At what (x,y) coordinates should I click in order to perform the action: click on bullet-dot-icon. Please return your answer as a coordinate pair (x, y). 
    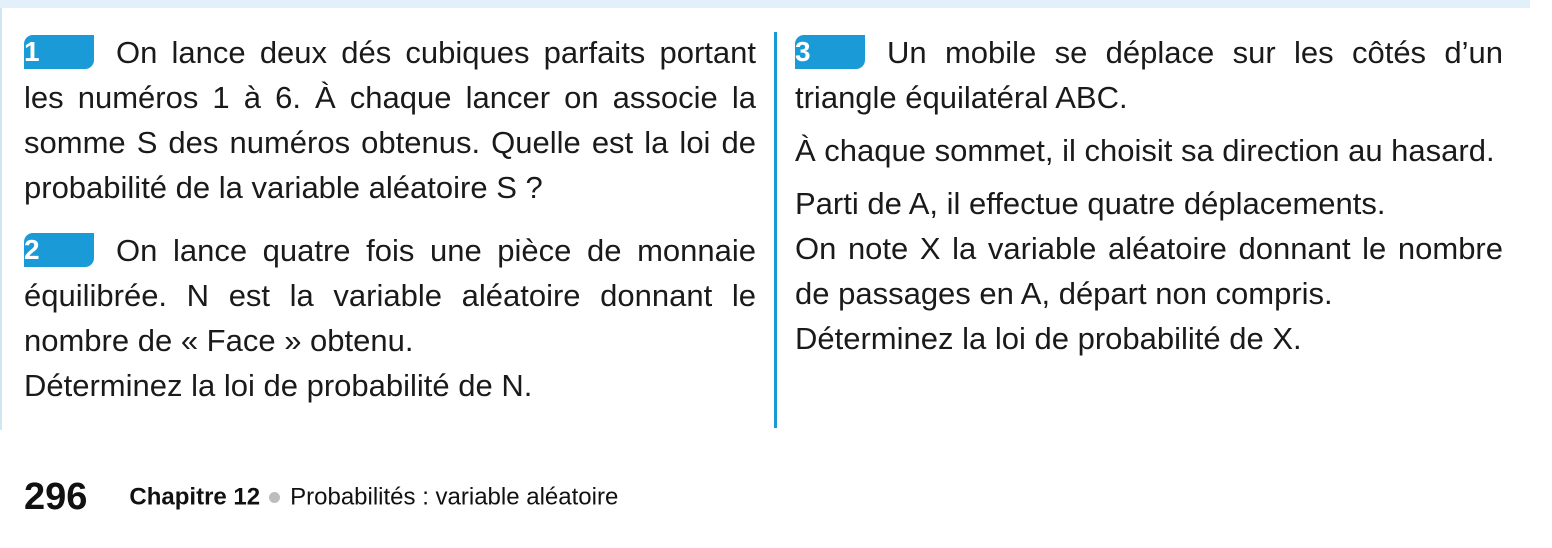
    Looking at the image, I should click on (275, 497).